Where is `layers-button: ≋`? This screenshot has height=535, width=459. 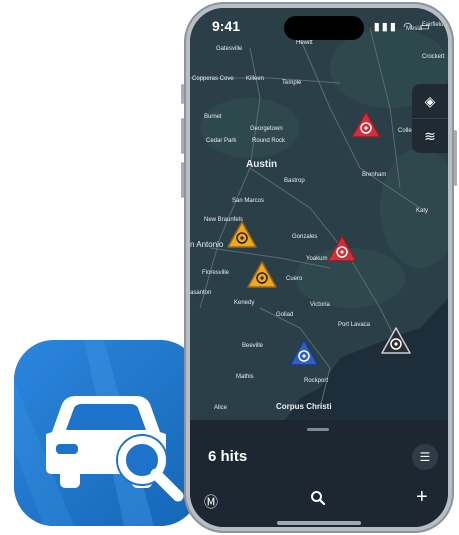
layers-button: ≋ is located at coordinates (430, 135).